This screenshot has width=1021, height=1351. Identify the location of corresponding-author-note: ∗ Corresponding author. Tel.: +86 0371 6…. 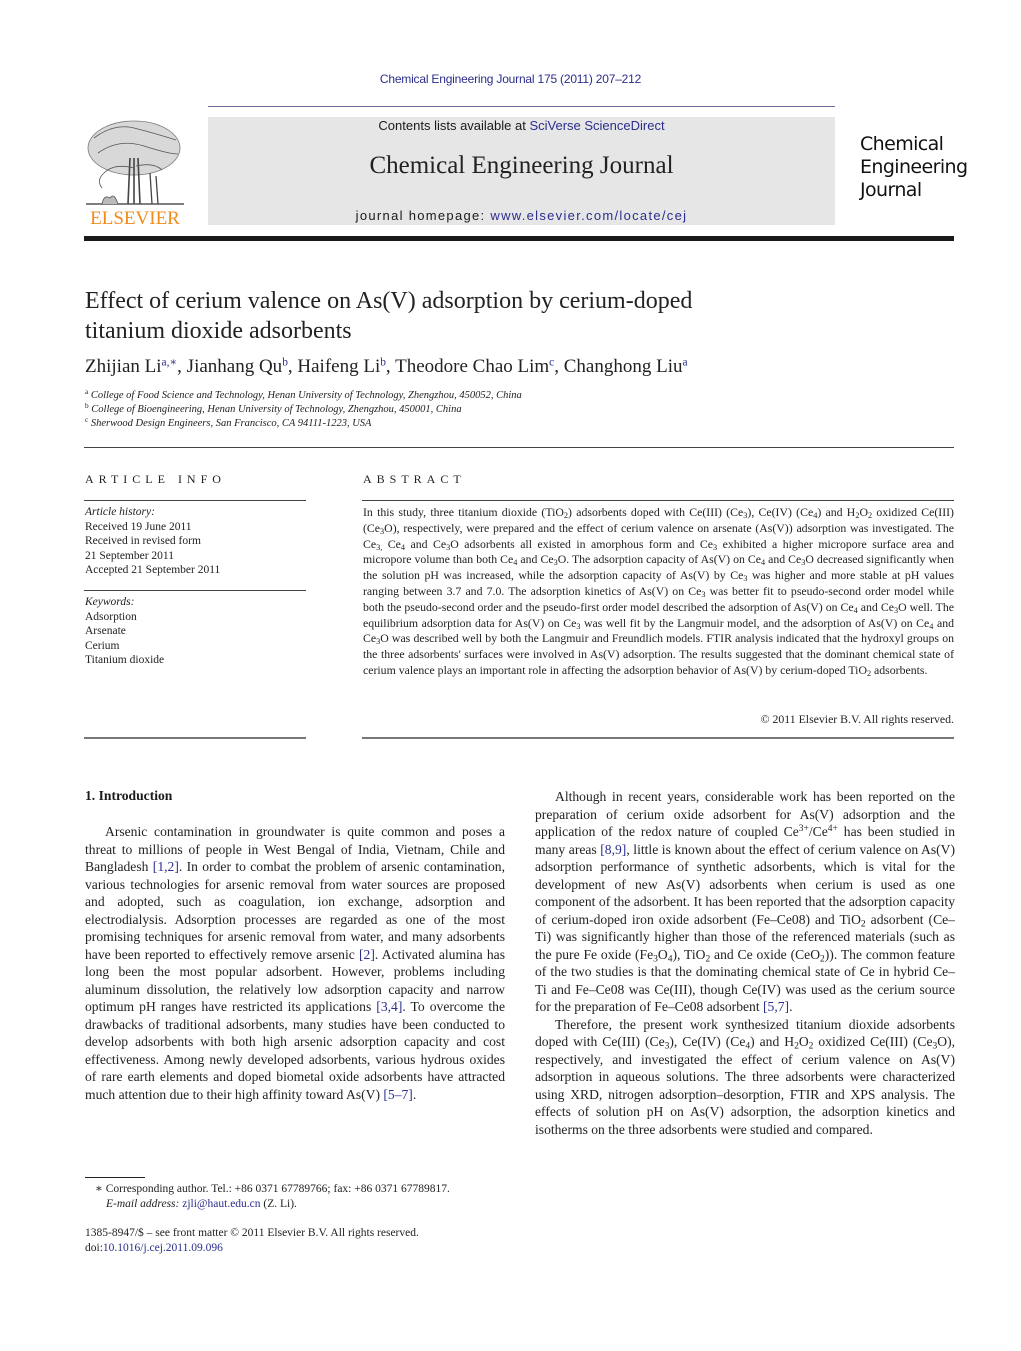
(295, 1189).